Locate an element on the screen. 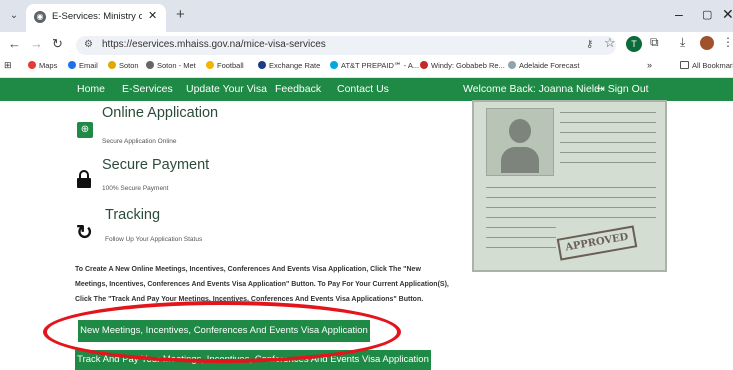 Image resolution: width=733 pixels, height=370 pixels. bookmark-email: Email is located at coordinates (83, 65).